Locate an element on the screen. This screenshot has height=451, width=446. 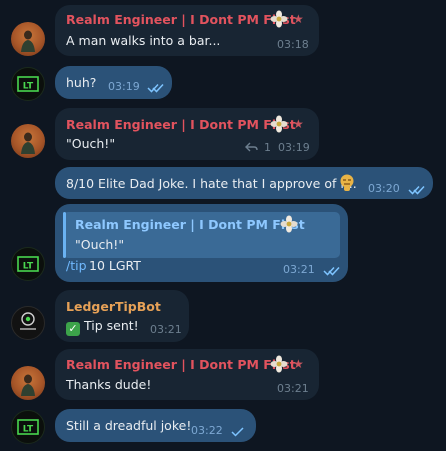
tip-command-link: /tip is located at coordinates (76, 265).